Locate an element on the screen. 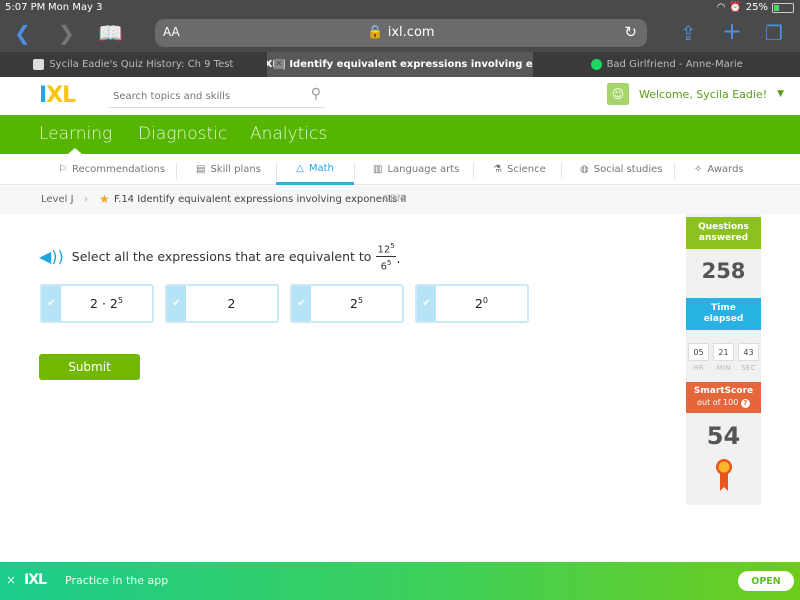 This screenshot has width=800, height=600. subnav-social-studies: ◍ Social studies is located at coordinates (621, 169).